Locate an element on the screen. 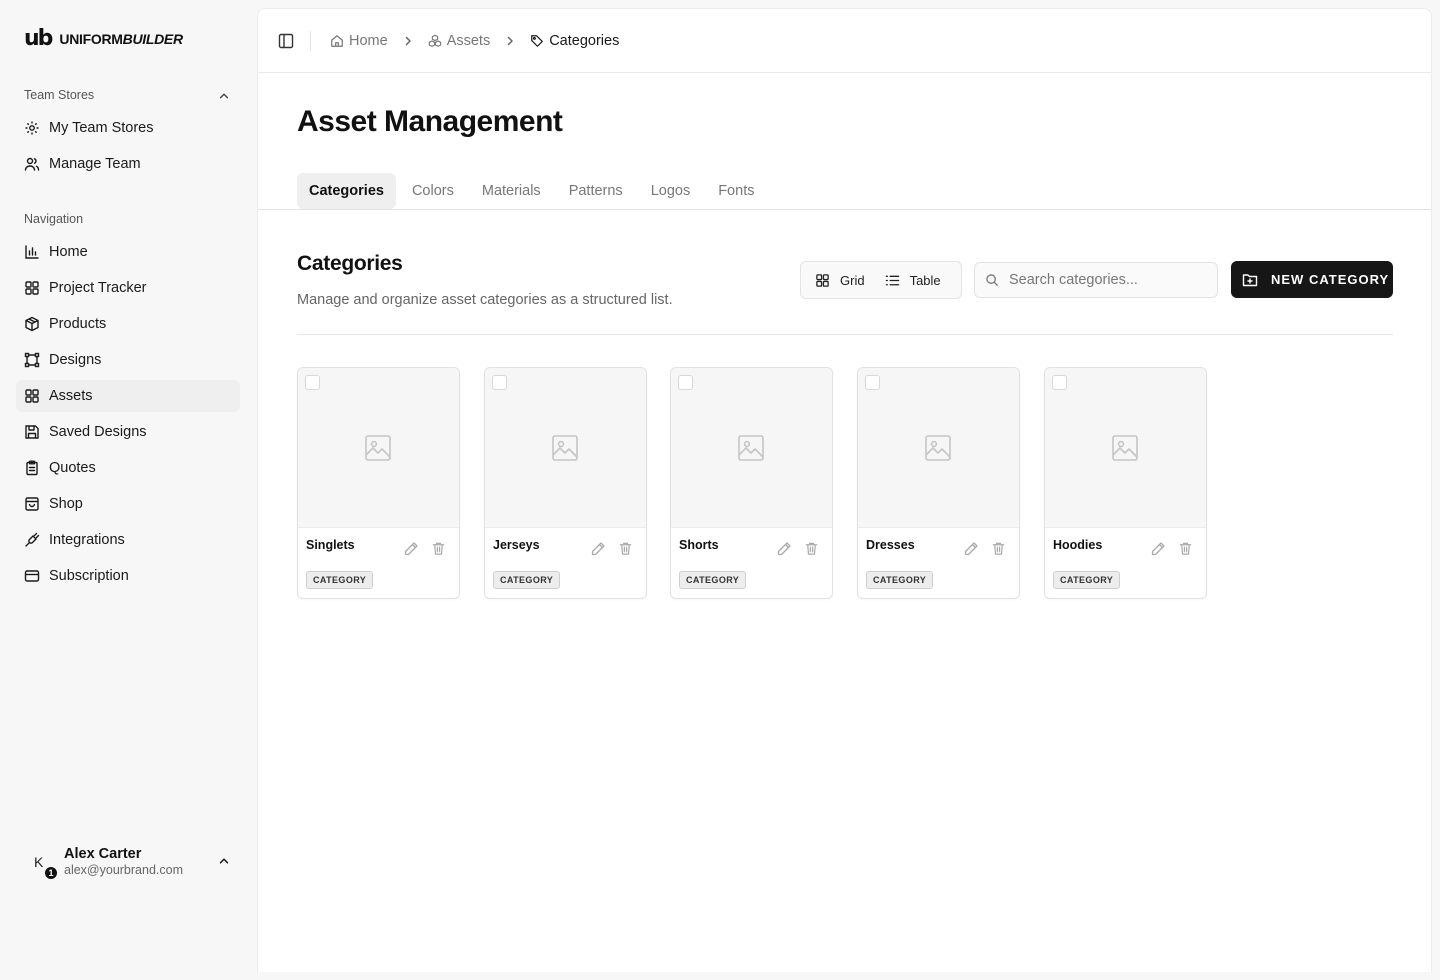  brand-name: UNIFORMBUILDER is located at coordinates (121, 39).